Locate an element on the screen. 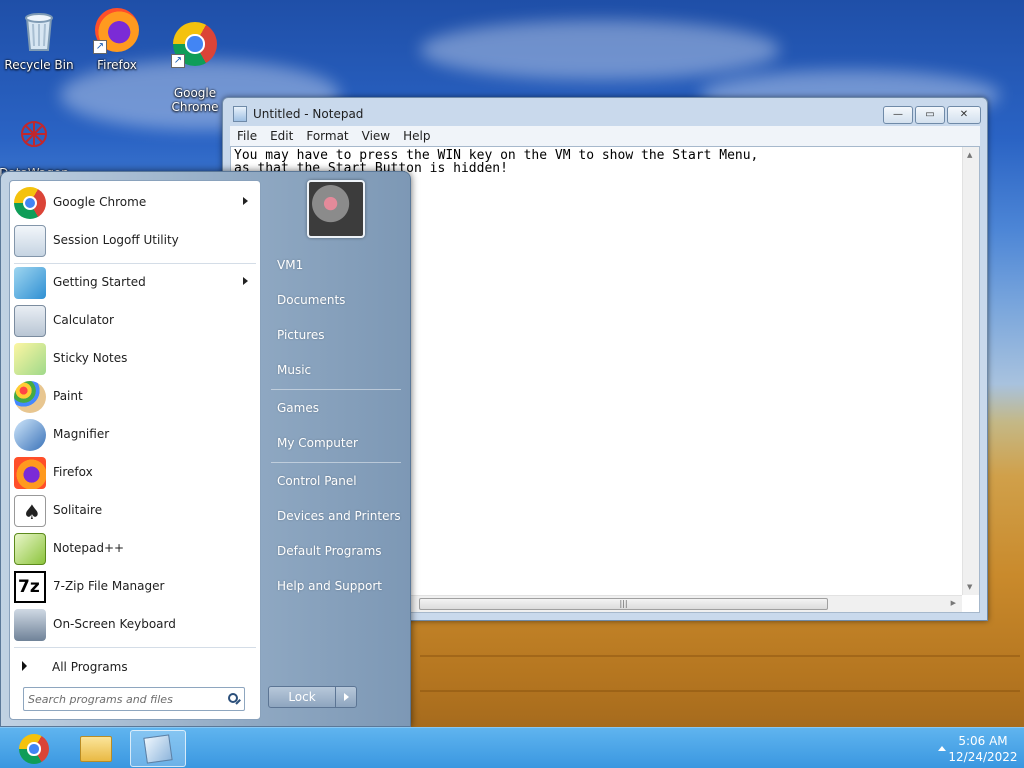 Image resolution: width=1024 pixels, height=768 pixels. minimize-icon: — is located at coordinates (898, 114).